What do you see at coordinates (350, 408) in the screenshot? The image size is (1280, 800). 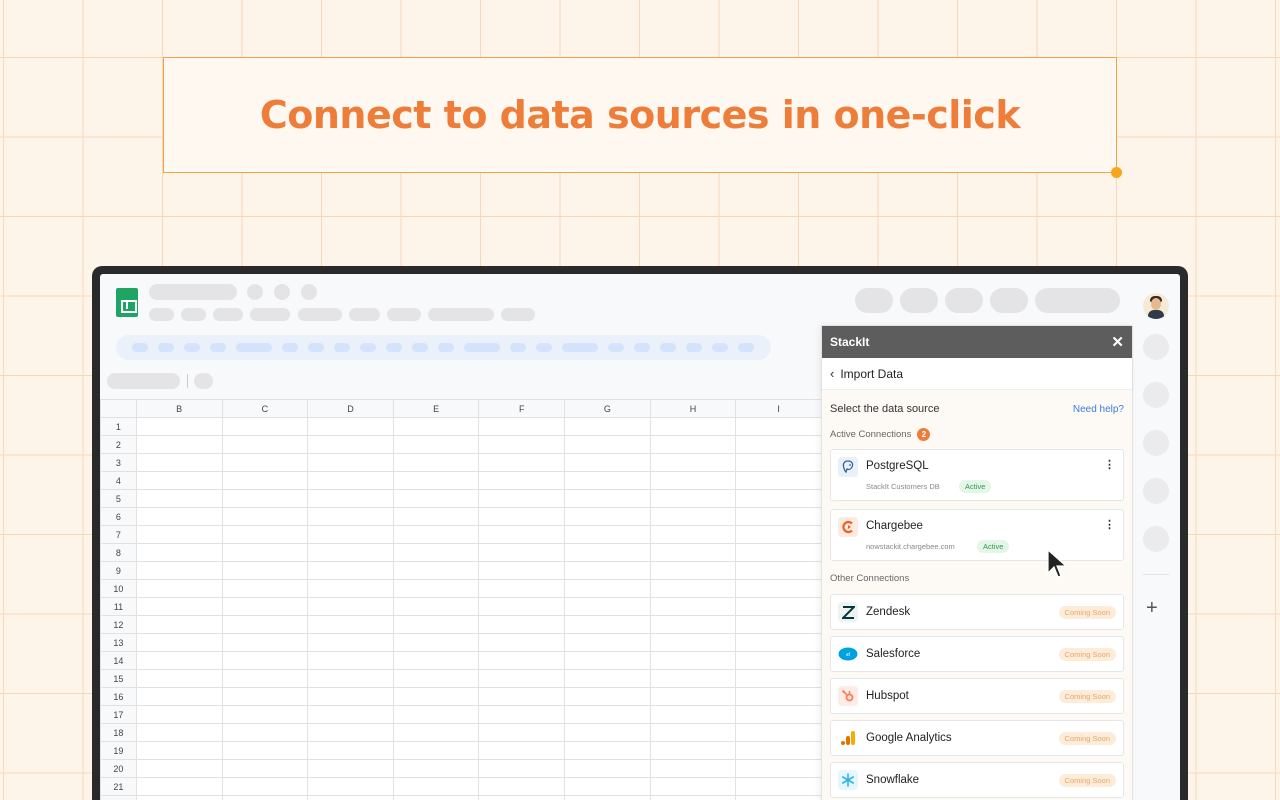 I see `column-header: D` at bounding box center [350, 408].